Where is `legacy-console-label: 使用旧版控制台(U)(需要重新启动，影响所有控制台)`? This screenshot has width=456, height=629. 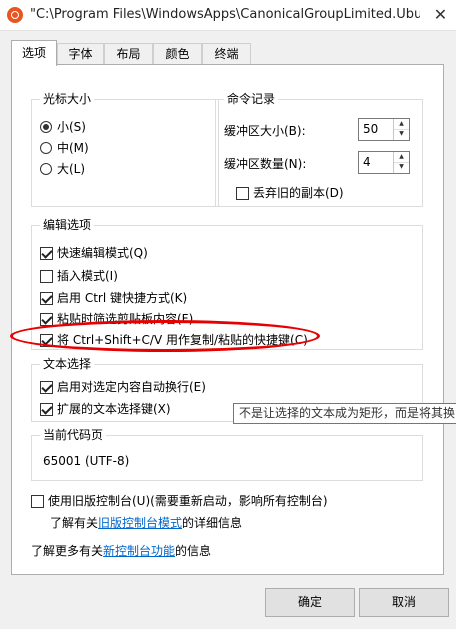 legacy-console-label: 使用旧版控制台(U)(需要重新启动，影响所有控制台) is located at coordinates (188, 501).